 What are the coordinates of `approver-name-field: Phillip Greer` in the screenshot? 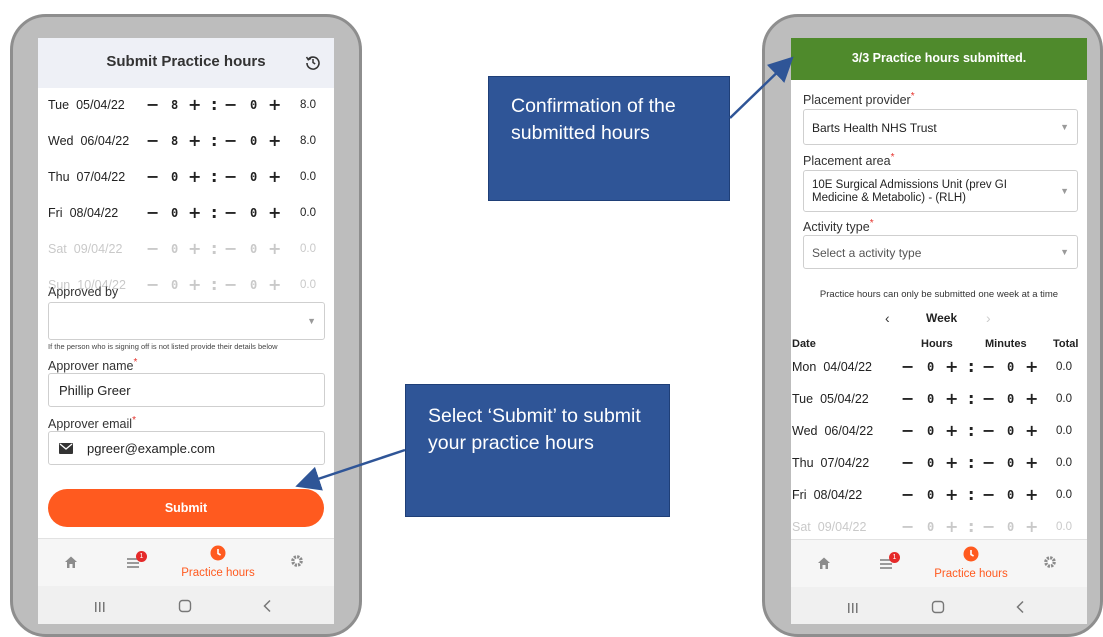 It's located at (186, 390).